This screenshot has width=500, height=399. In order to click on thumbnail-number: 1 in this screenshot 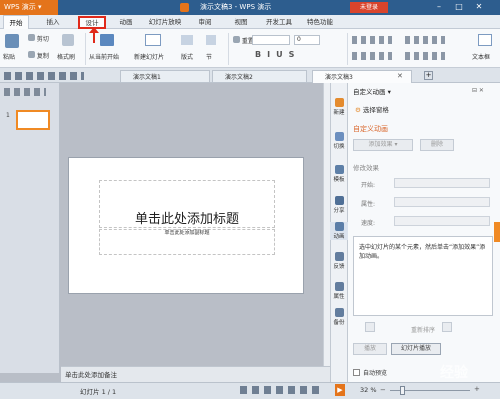, I will do `click(8, 115)`.